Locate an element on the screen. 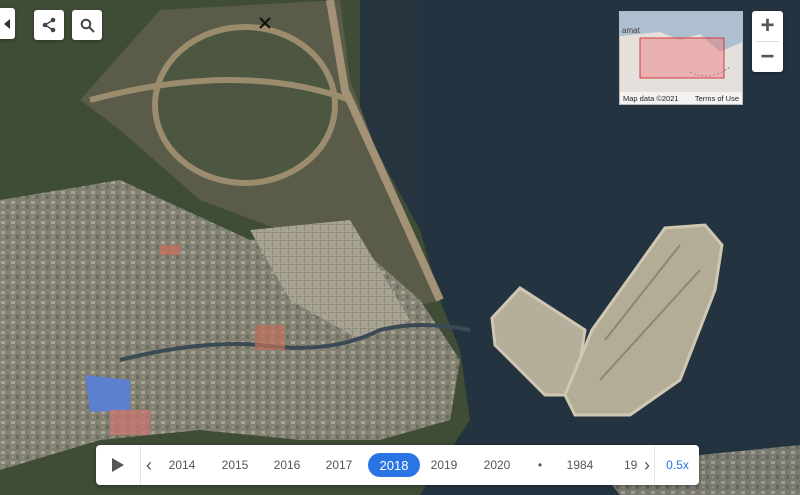 This screenshot has width=800, height=495. zoom-controls: + − is located at coordinates (767, 41).